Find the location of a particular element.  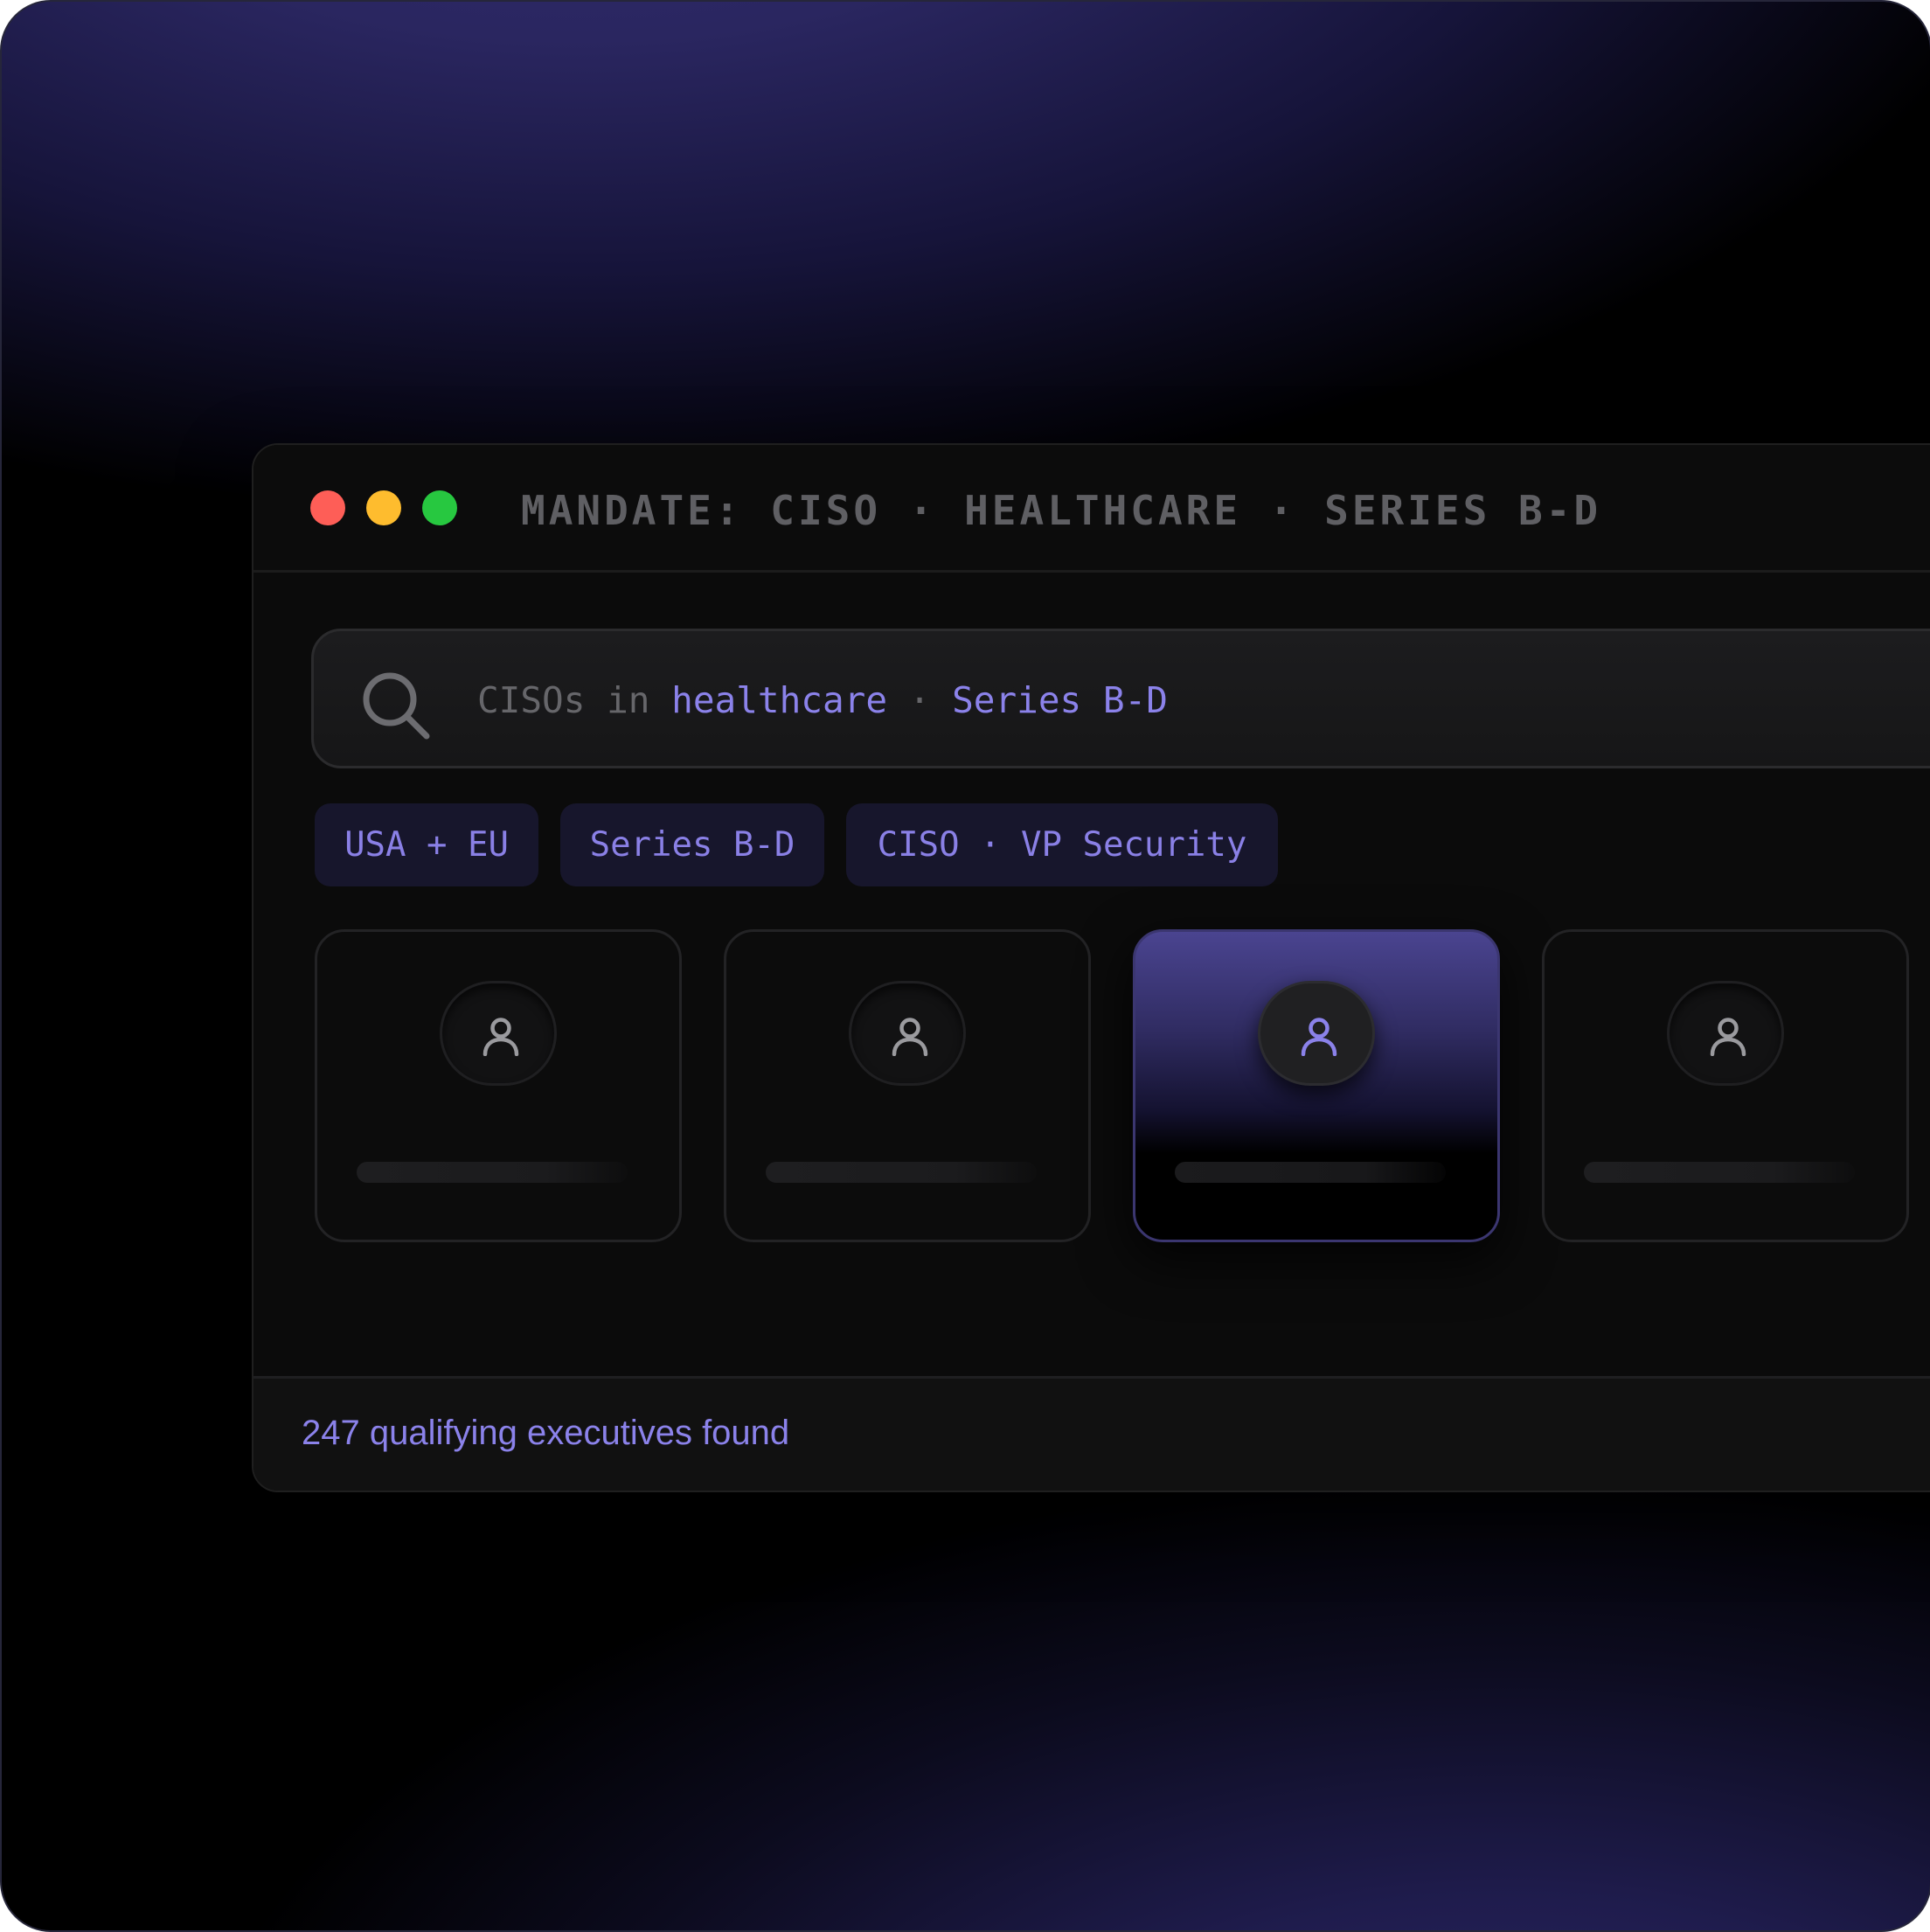

query-stage: Series B-D is located at coordinates (1060, 700).